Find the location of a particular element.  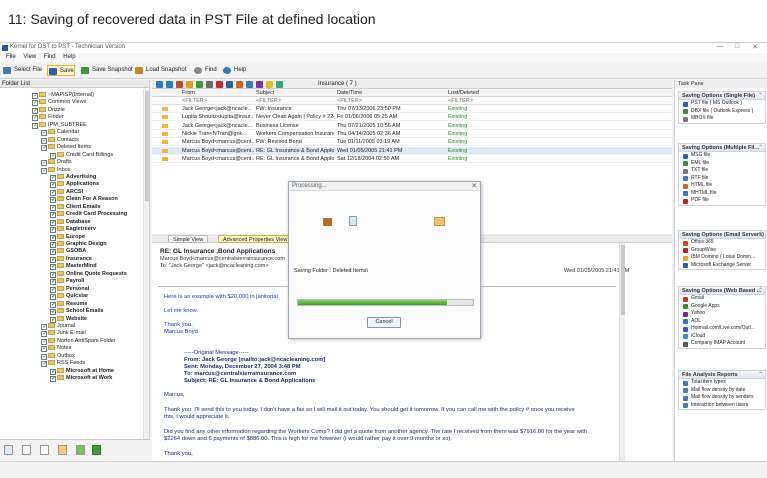

task-option: MBOX file is located at coordinates (722, 119).